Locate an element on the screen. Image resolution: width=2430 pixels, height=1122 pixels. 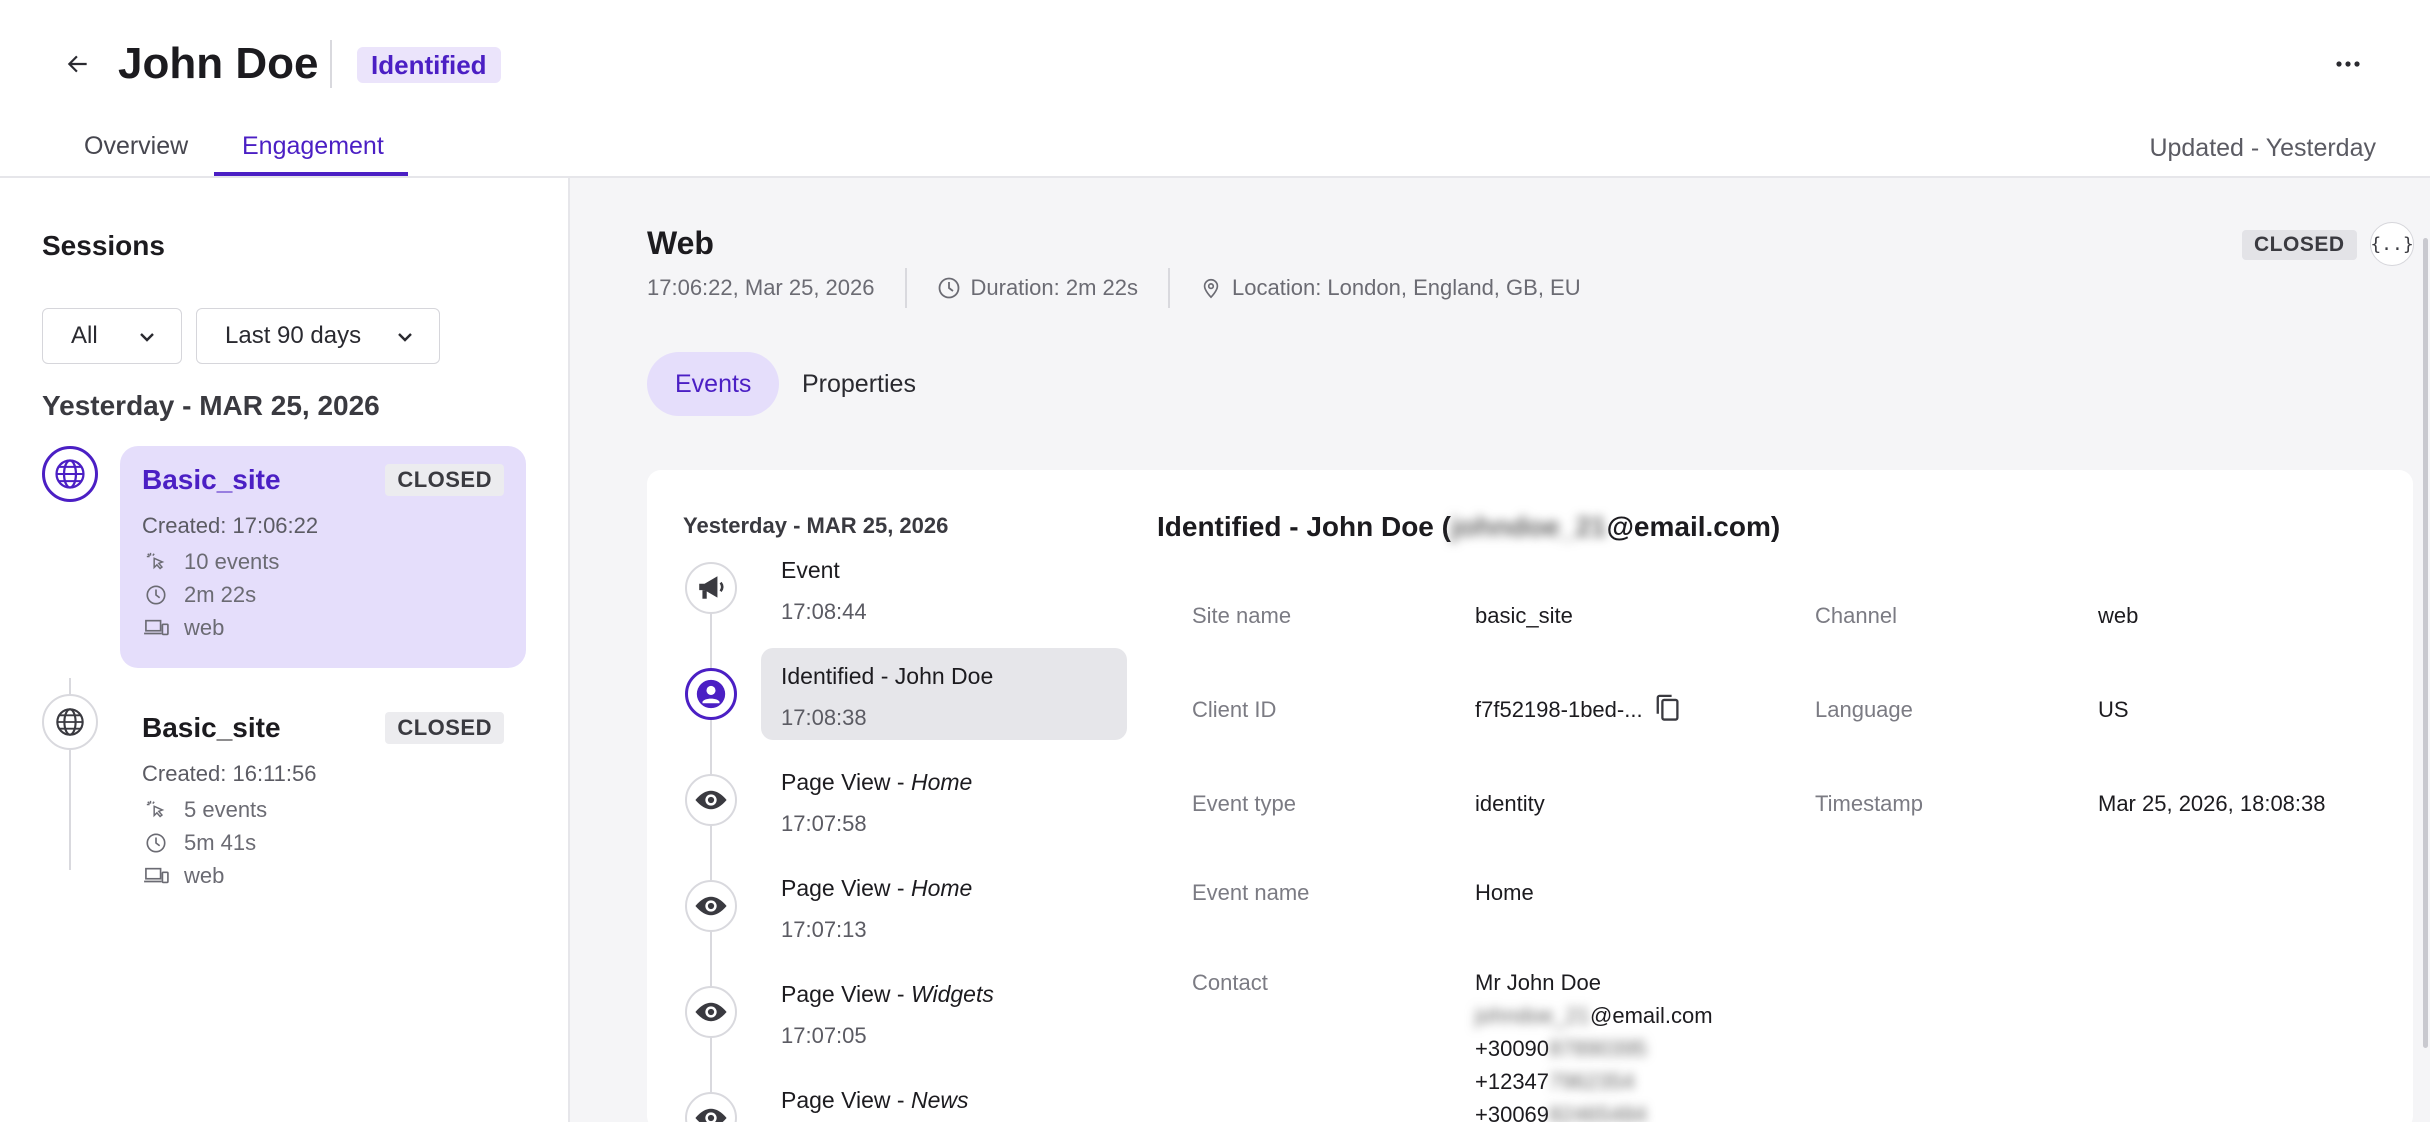
event-name-label: Event name is located at coordinates (1251, 892).